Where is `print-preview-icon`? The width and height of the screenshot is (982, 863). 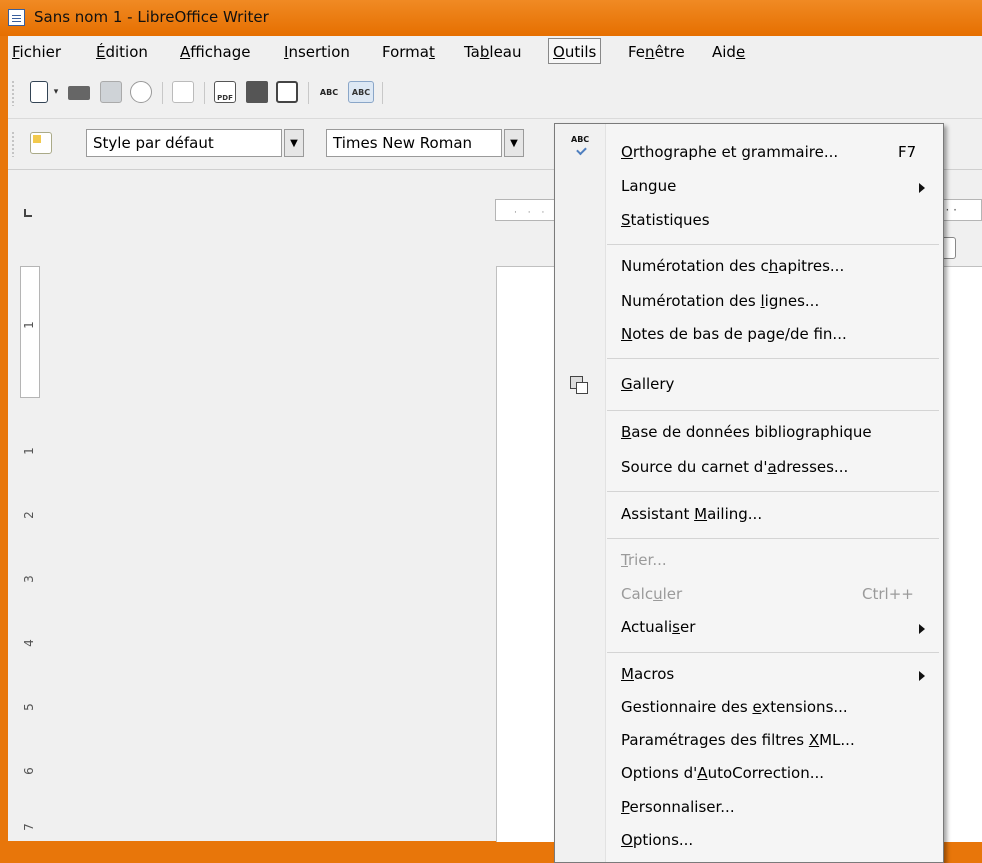 print-preview-icon is located at coordinates (287, 92).